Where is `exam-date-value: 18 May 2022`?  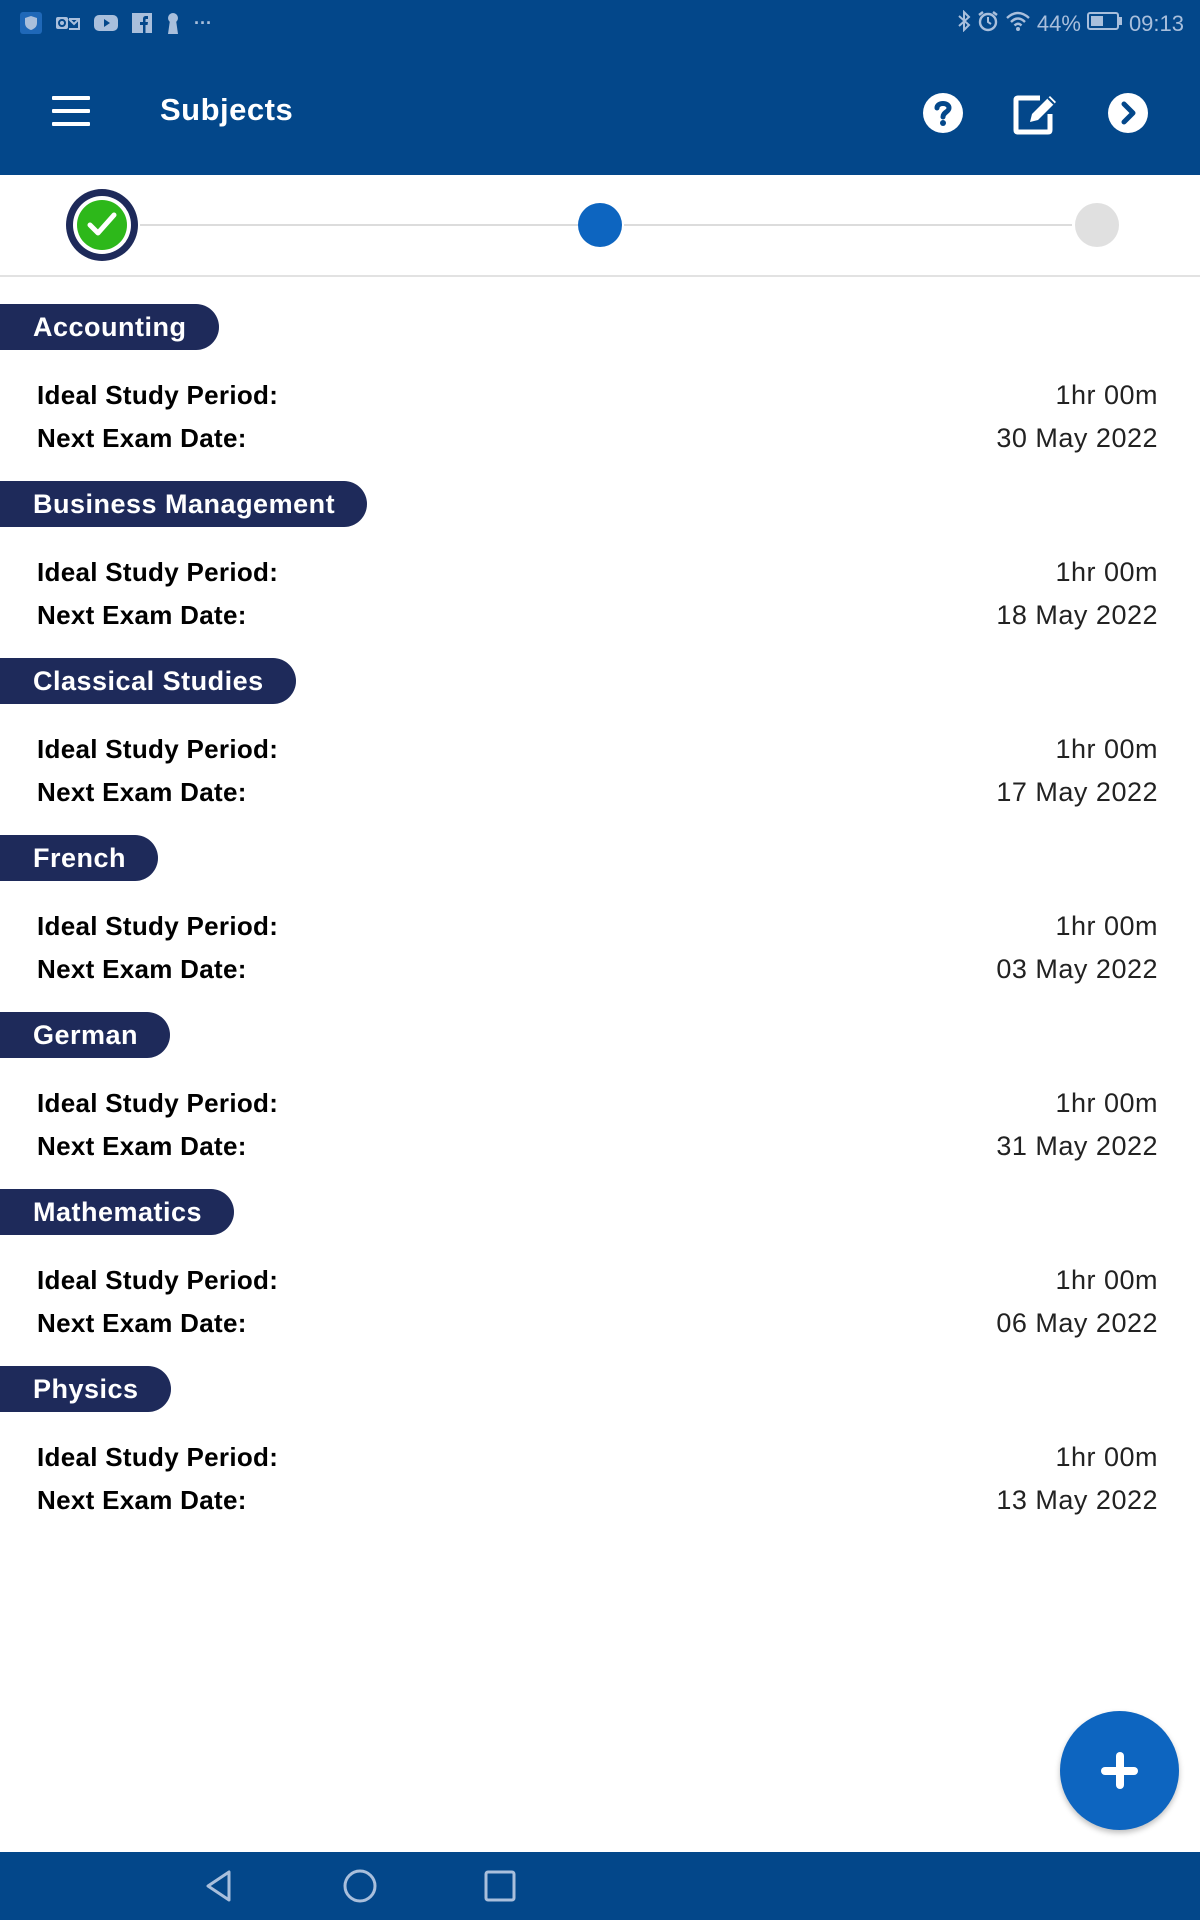
exam-date-value: 18 May 2022 is located at coordinates (1077, 614).